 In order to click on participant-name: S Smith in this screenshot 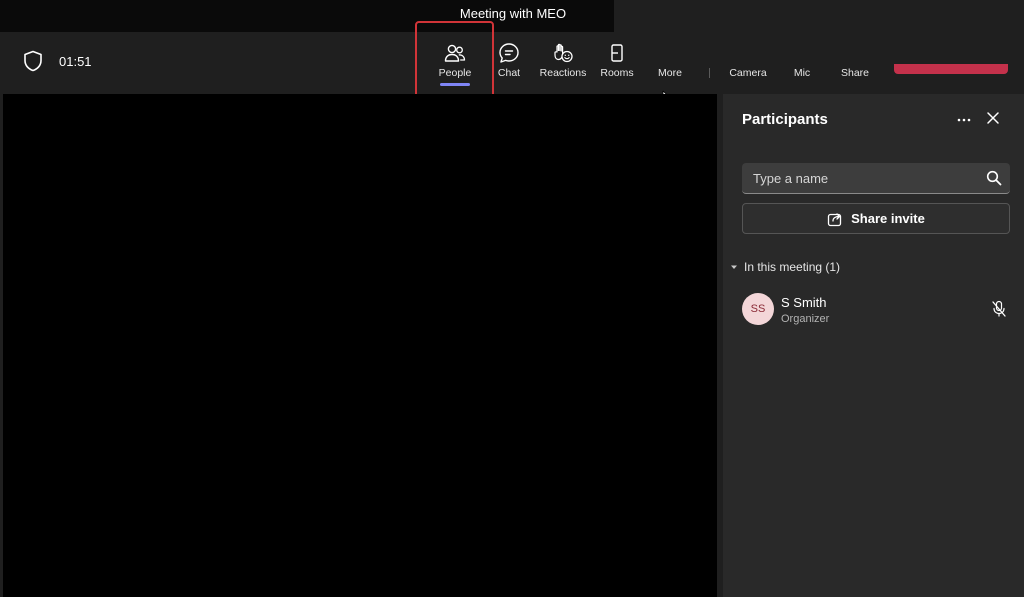, I will do `click(804, 302)`.